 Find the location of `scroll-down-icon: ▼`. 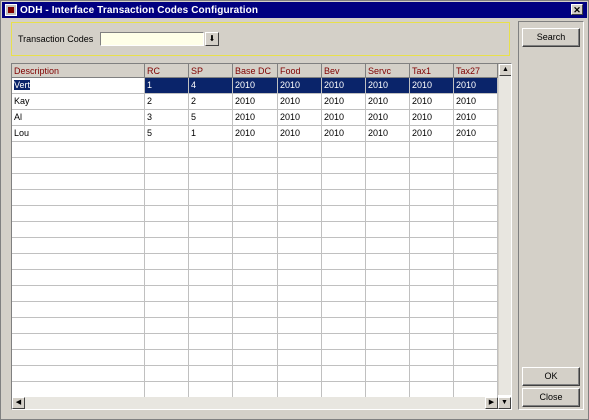

scroll-down-icon: ▼ is located at coordinates (504, 403).